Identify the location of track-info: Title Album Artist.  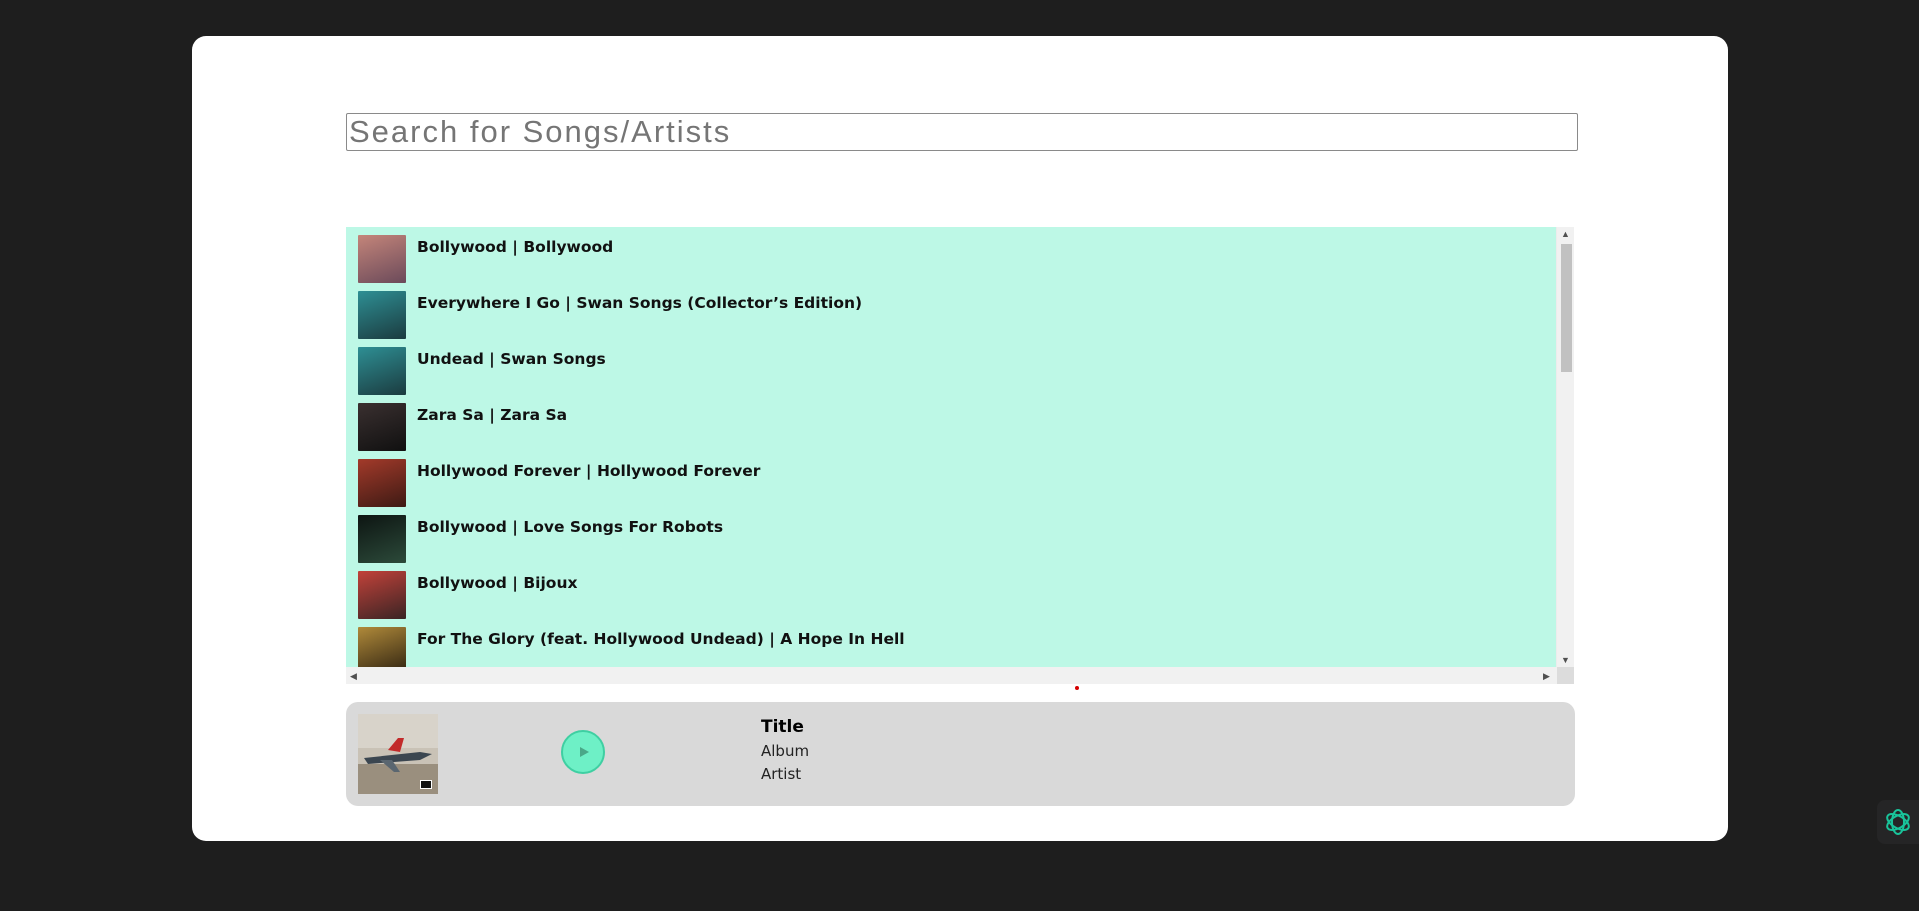
(785, 750).